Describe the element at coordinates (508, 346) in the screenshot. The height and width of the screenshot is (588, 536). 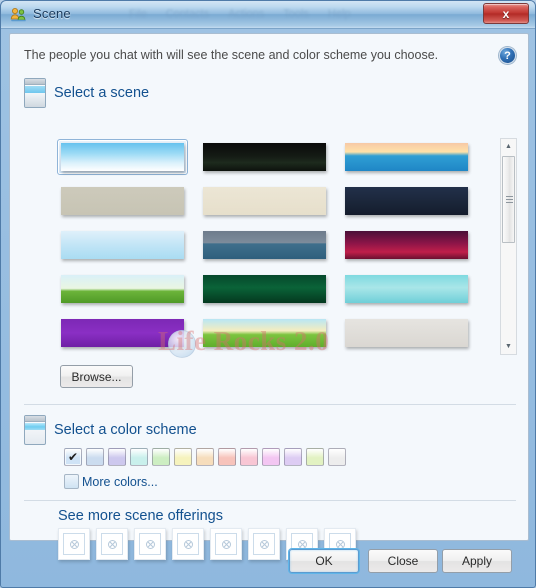
I see `scrollbar-down-arrow: ▼` at that location.